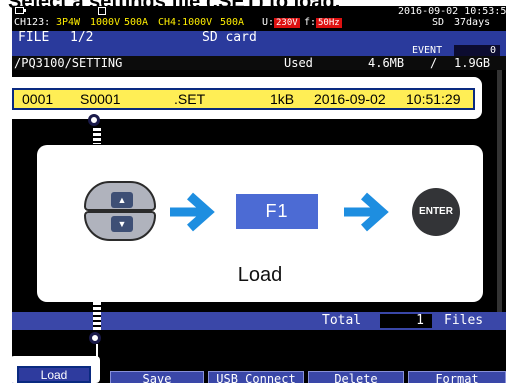  I want to click on file-time: 10:51:29, so click(433, 99).